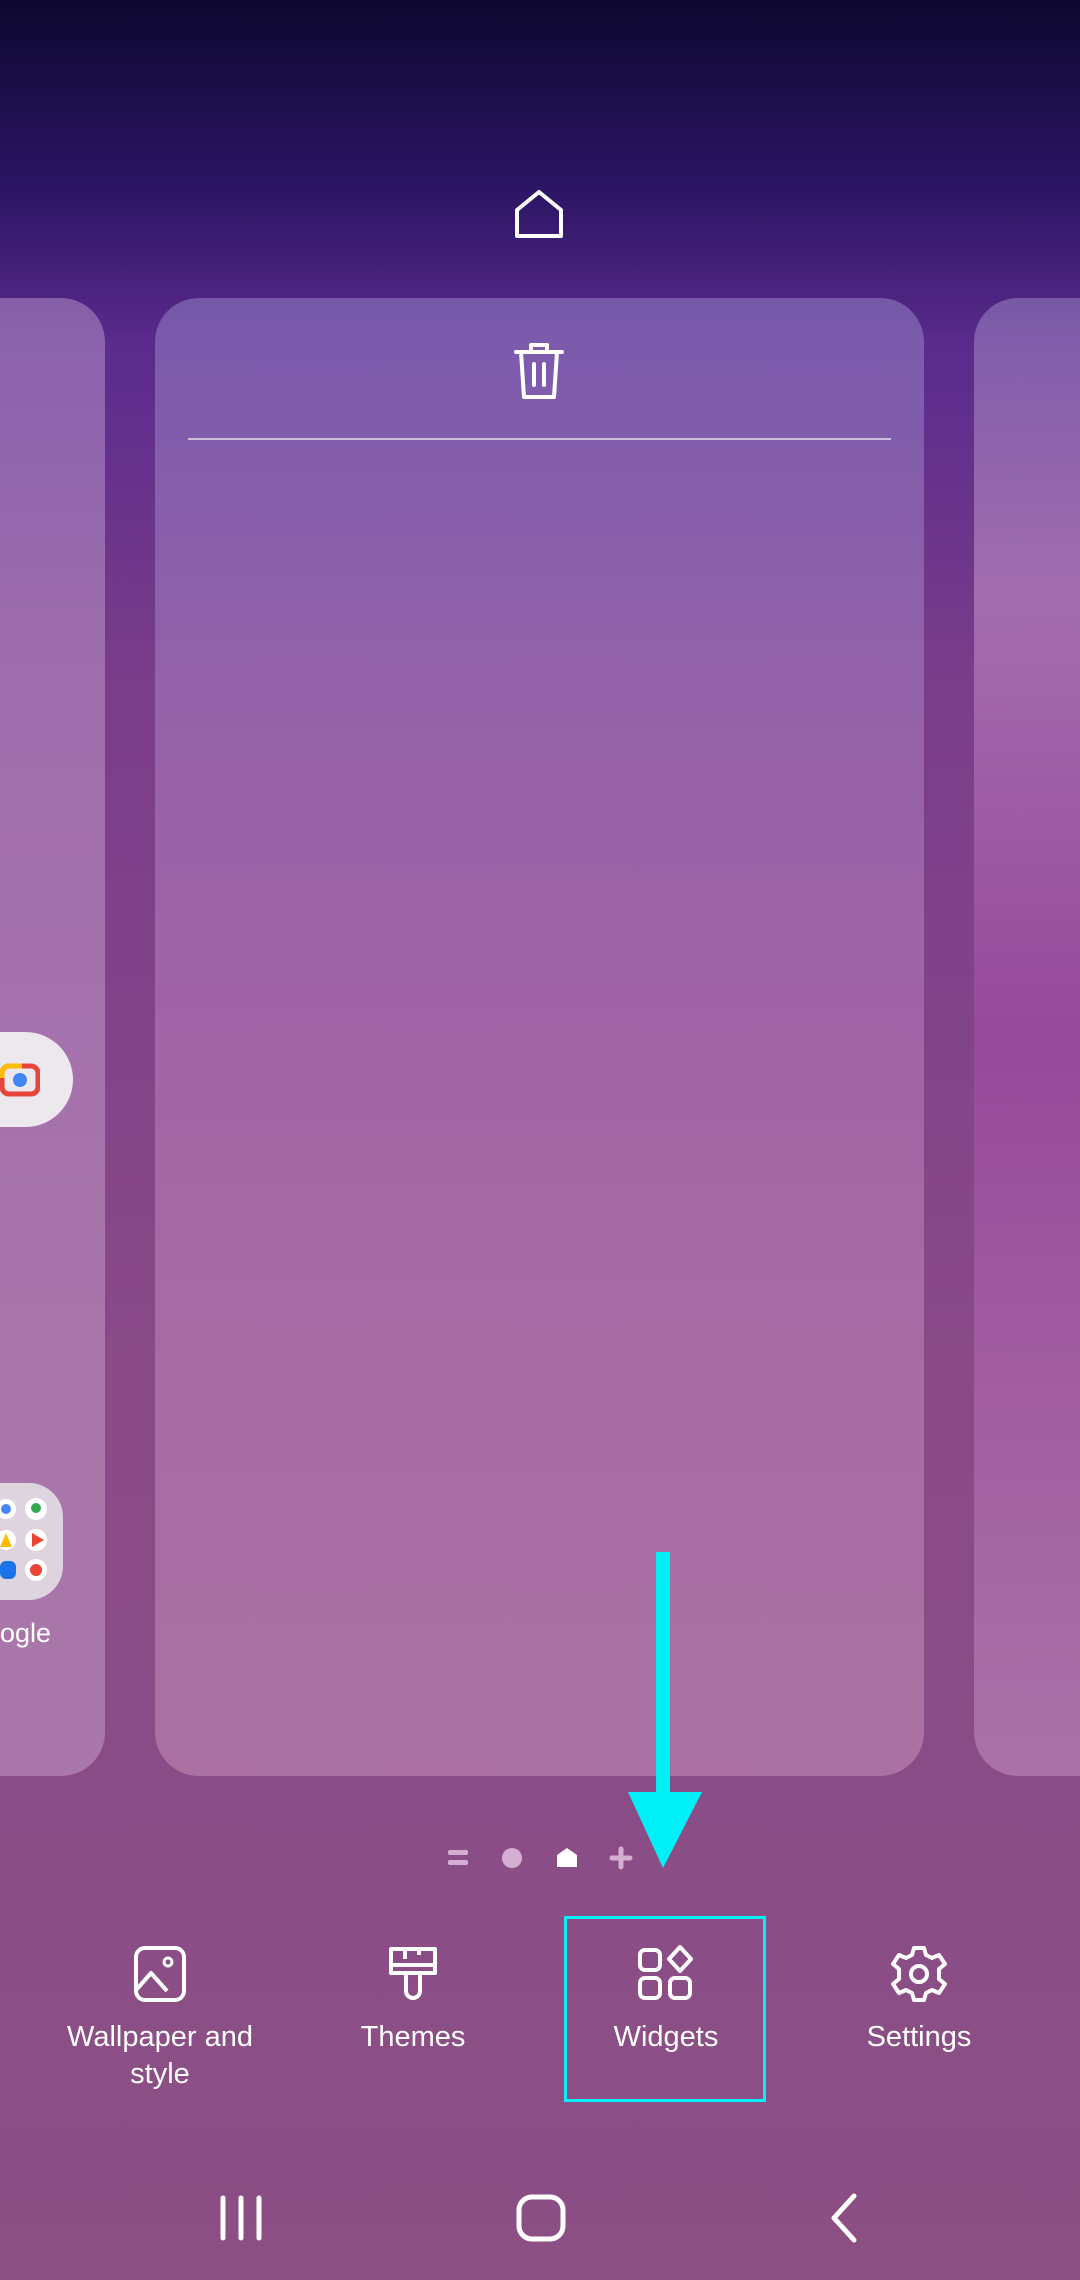  I want to click on paintbrush-icon, so click(413, 1973).